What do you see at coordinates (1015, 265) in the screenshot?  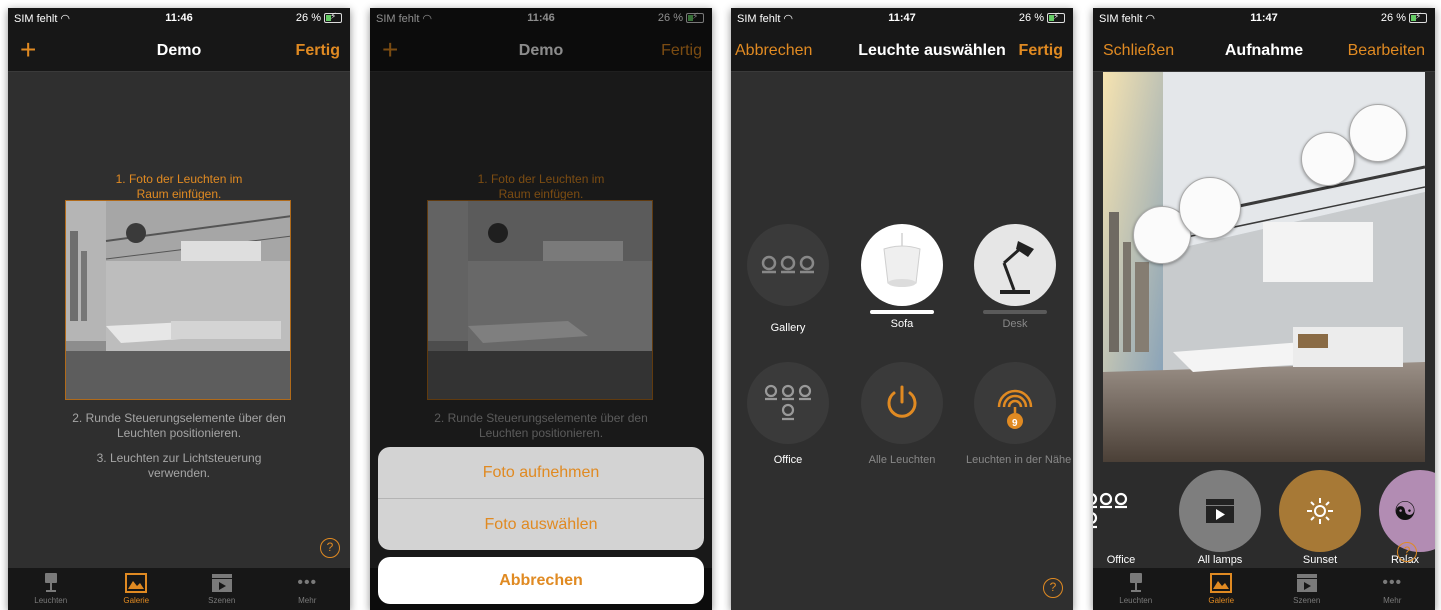 I see `desk-lamp-icon` at bounding box center [1015, 265].